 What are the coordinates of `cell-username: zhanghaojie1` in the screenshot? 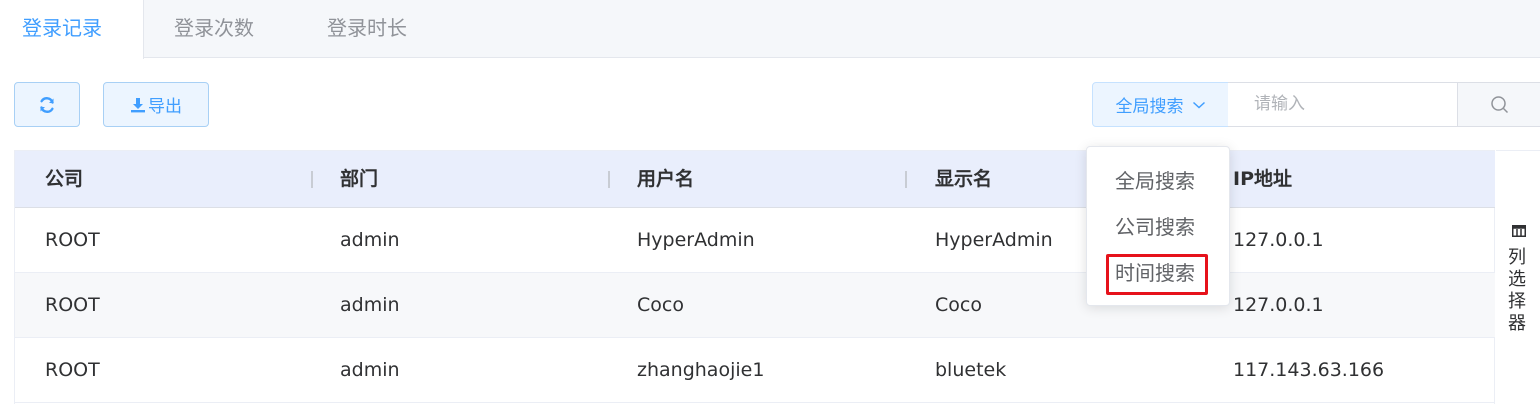 It's located at (701, 370).